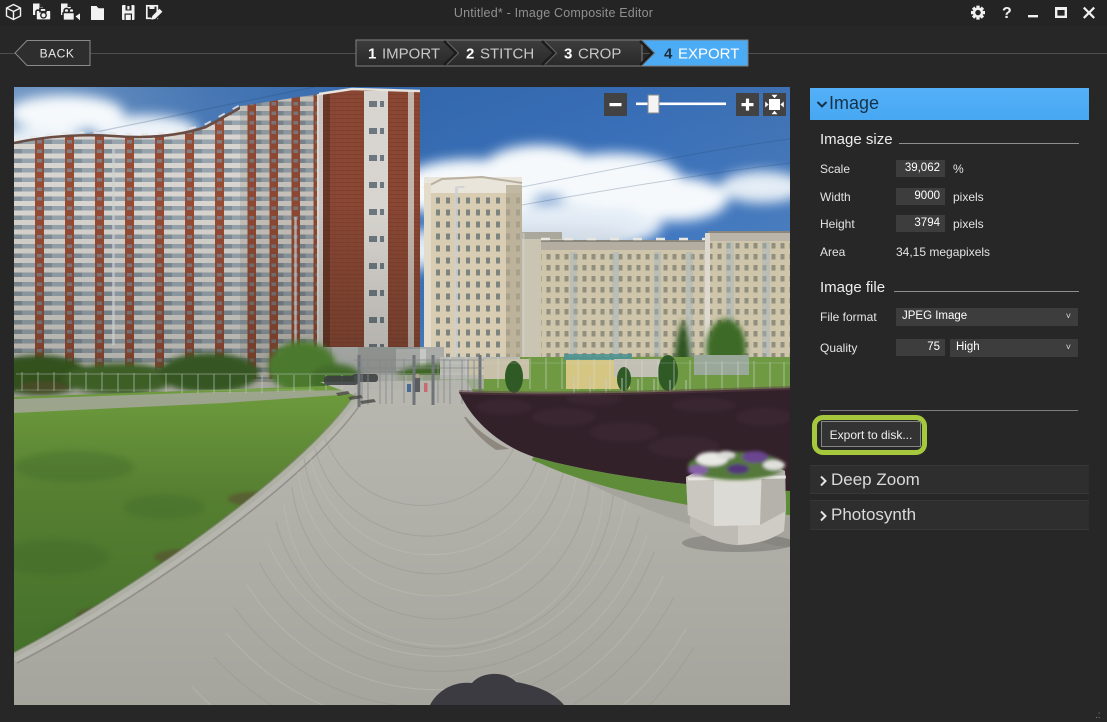  Describe the element at coordinates (668, 54) in the screenshot. I see `svg-text: 4` at that location.